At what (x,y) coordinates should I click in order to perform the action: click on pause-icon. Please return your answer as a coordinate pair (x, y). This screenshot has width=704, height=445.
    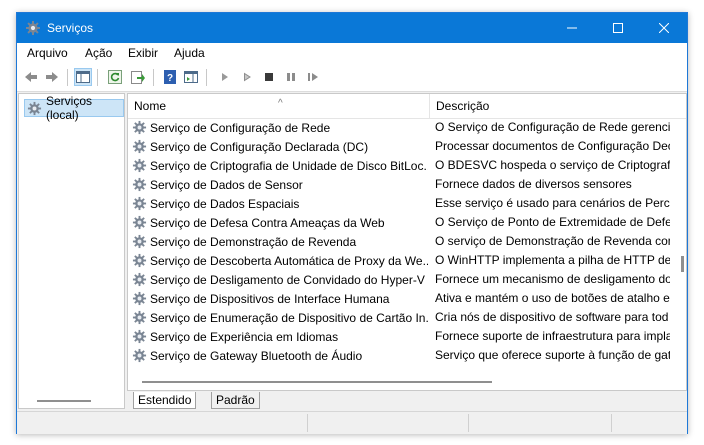
    Looking at the image, I should click on (291, 77).